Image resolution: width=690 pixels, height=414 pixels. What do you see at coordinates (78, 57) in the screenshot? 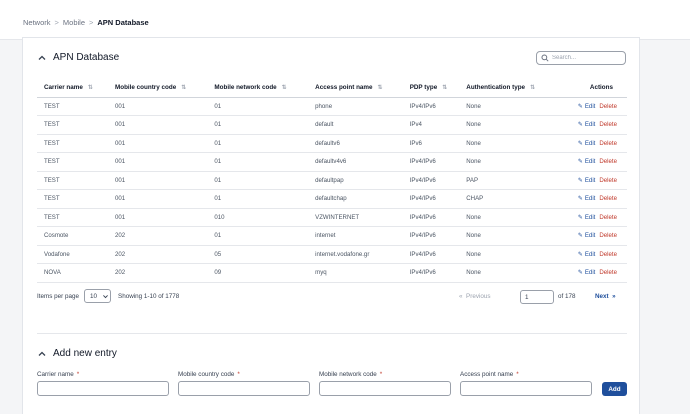
I see `apn-section-header: APN Database` at bounding box center [78, 57].